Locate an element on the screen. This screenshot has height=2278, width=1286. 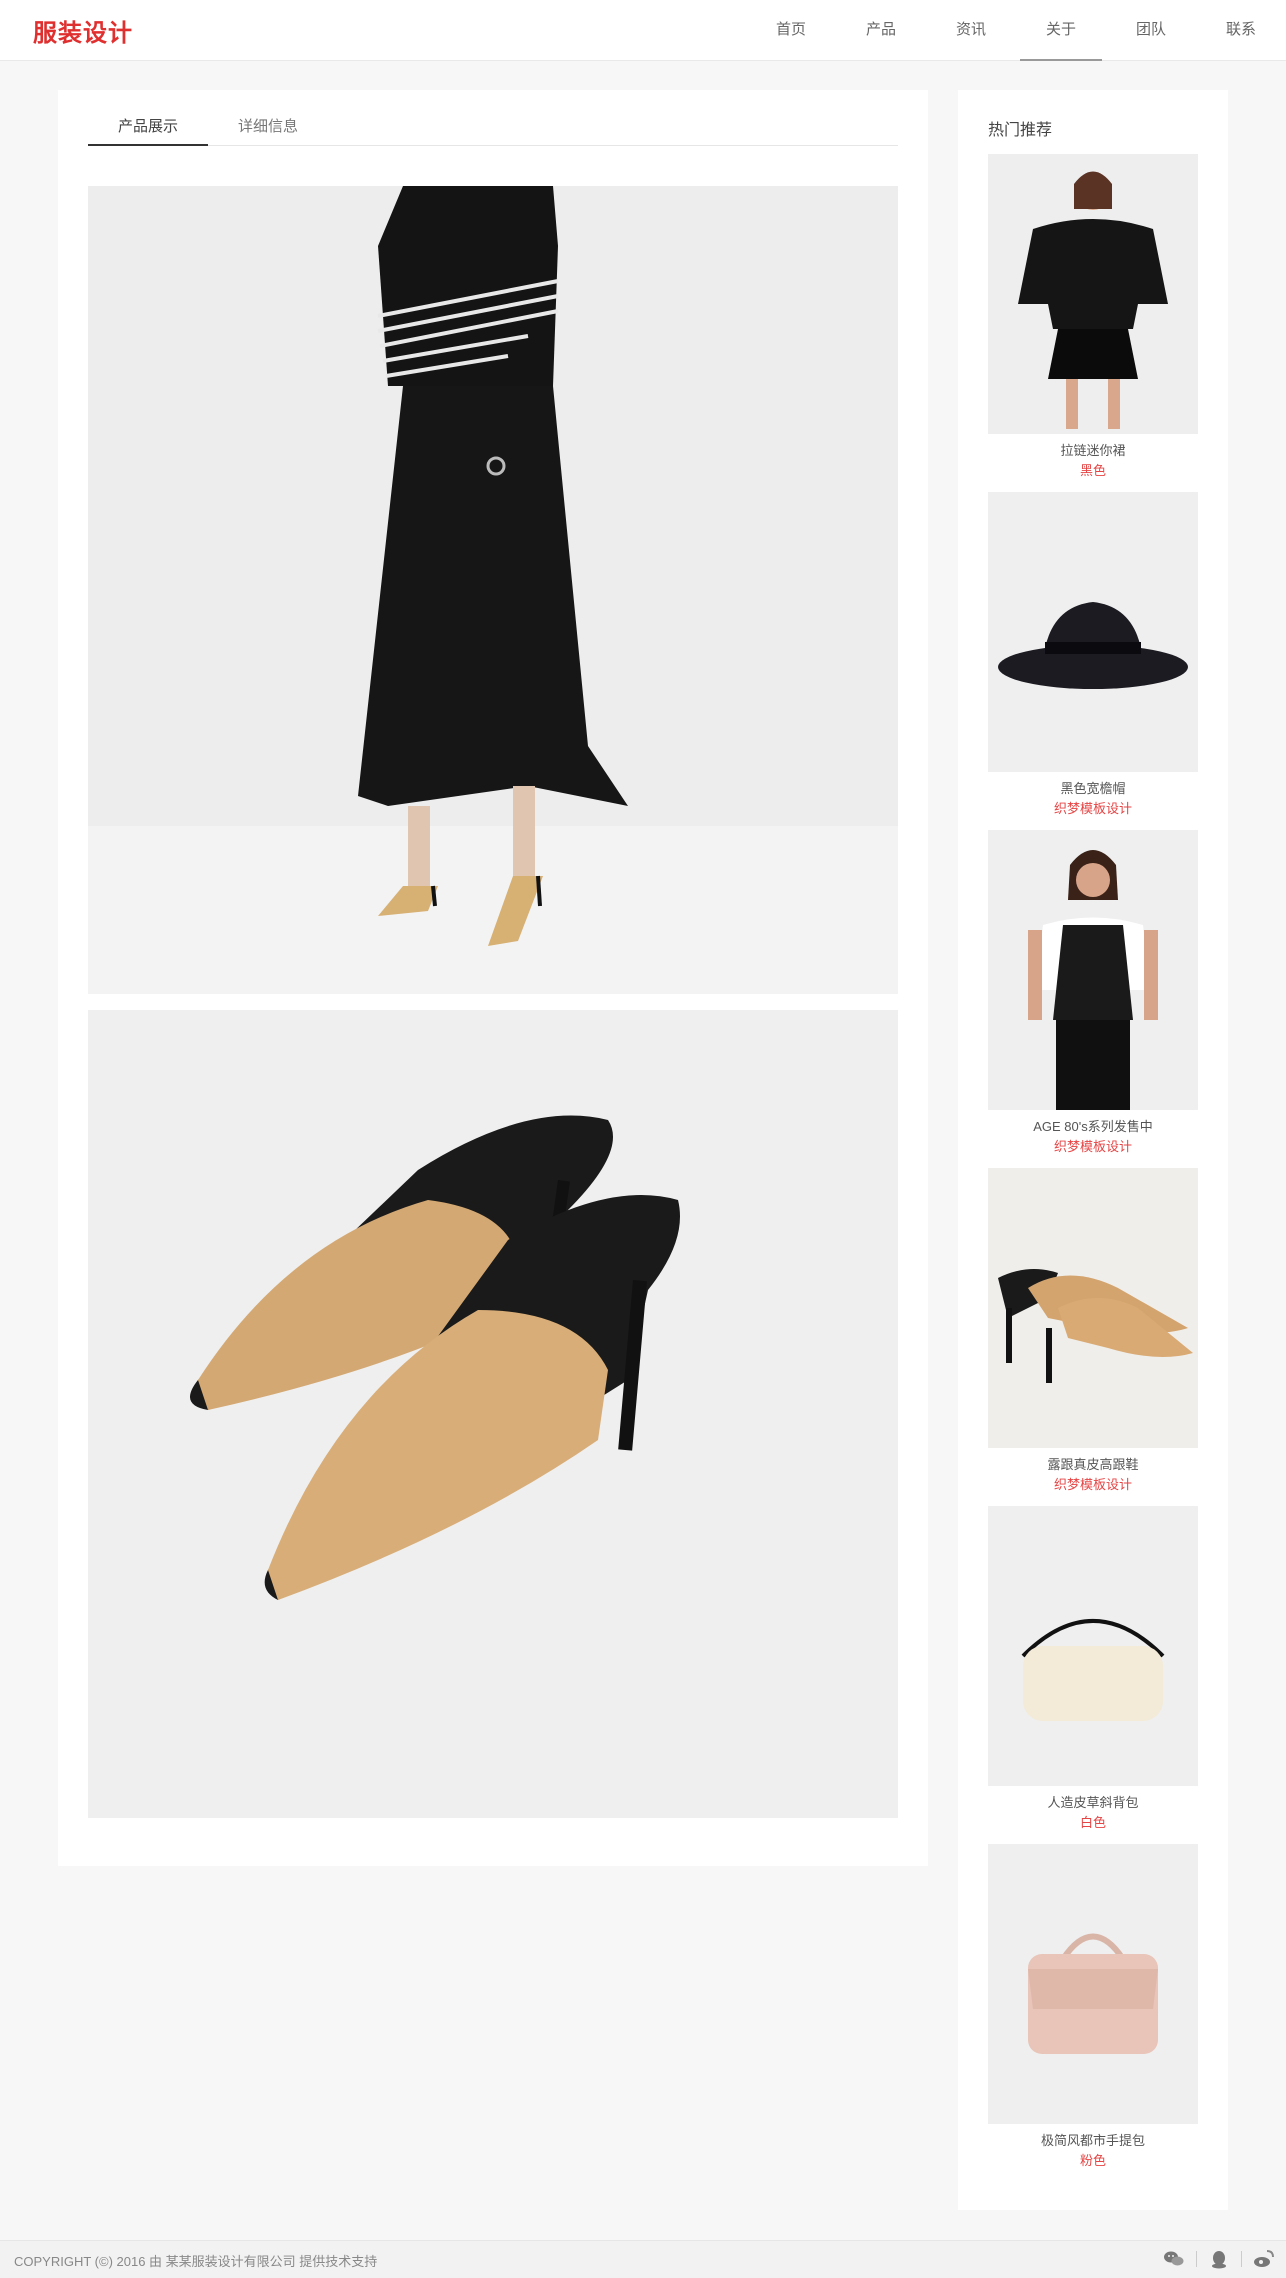
rec-image-mini-skirt is located at coordinates (1093, 294).